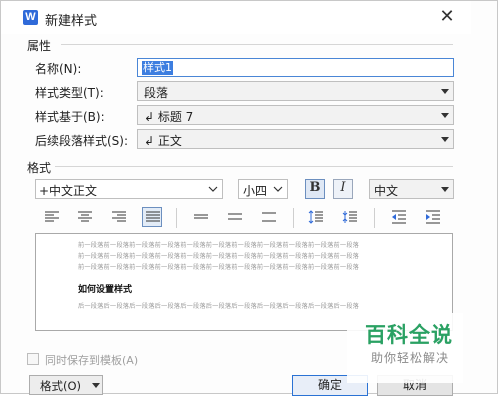 Image resolution: width=498 pixels, height=396 pixels. Describe the element at coordinates (295, 91) in the screenshot. I see `style-type-select: 段落` at that location.